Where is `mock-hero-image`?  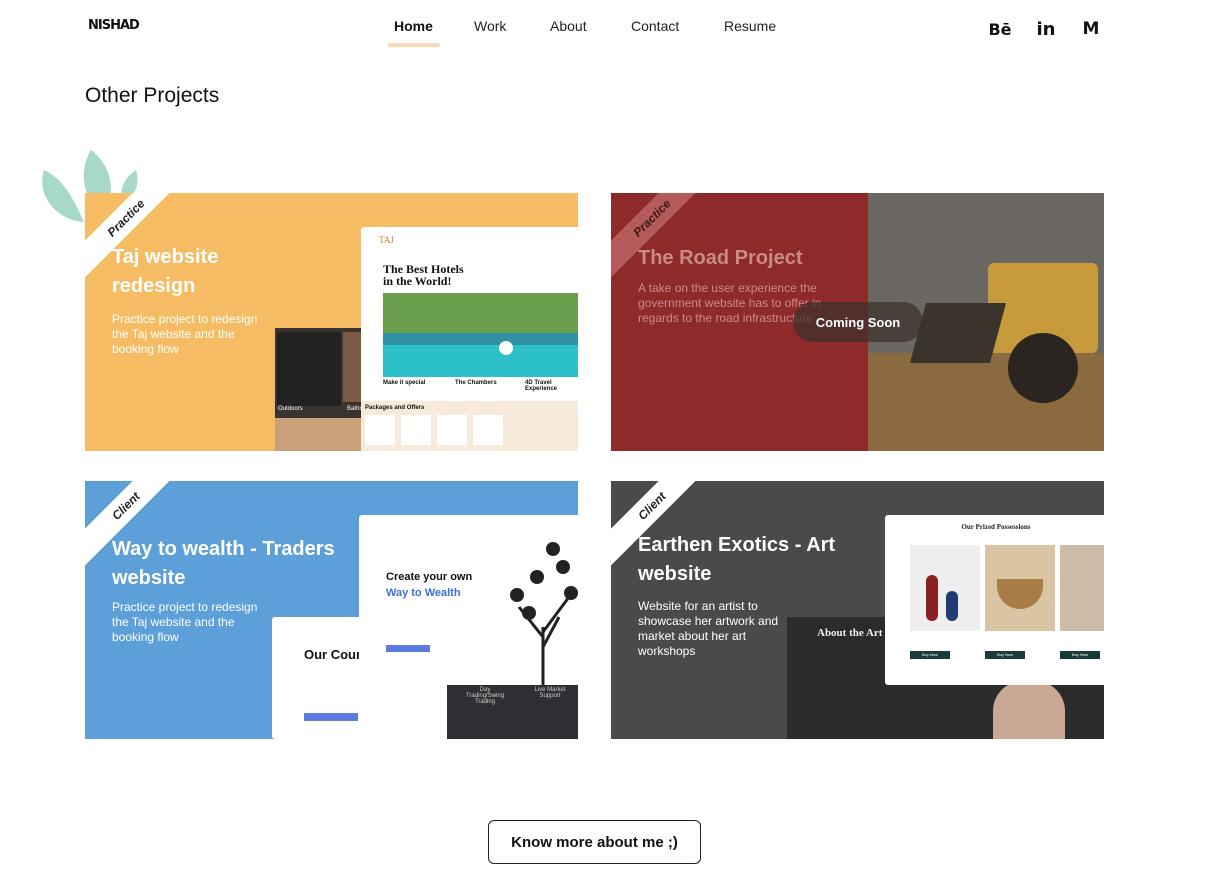
mock-hero-image is located at coordinates (480, 335).